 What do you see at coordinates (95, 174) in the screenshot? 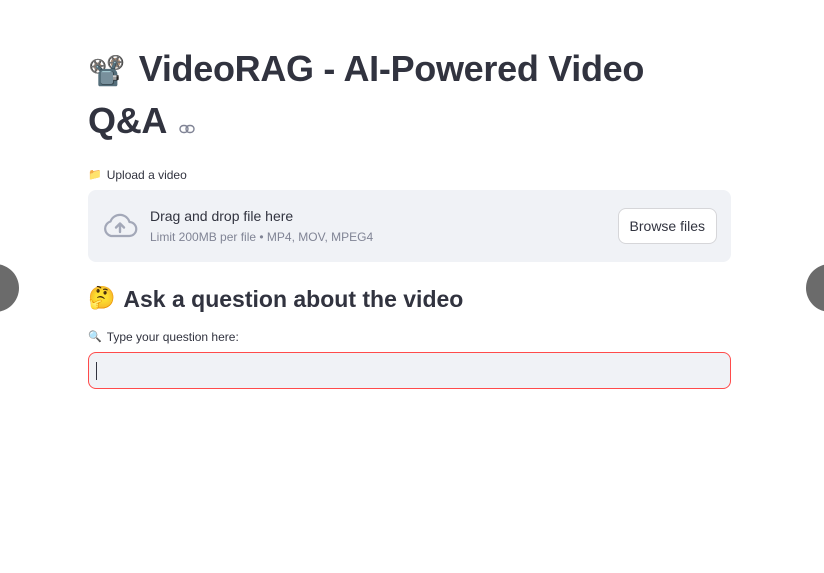
I see `folder-icon: 📁` at bounding box center [95, 174].